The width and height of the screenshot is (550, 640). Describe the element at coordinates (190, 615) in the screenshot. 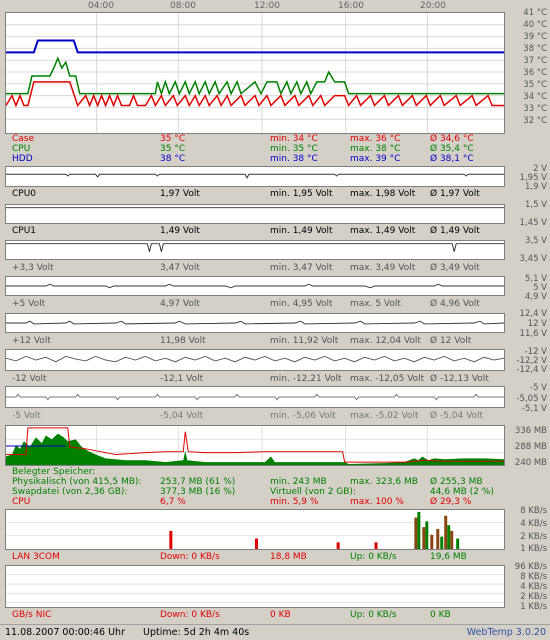

I see `nic-down: Down: 0 KB/s` at that location.